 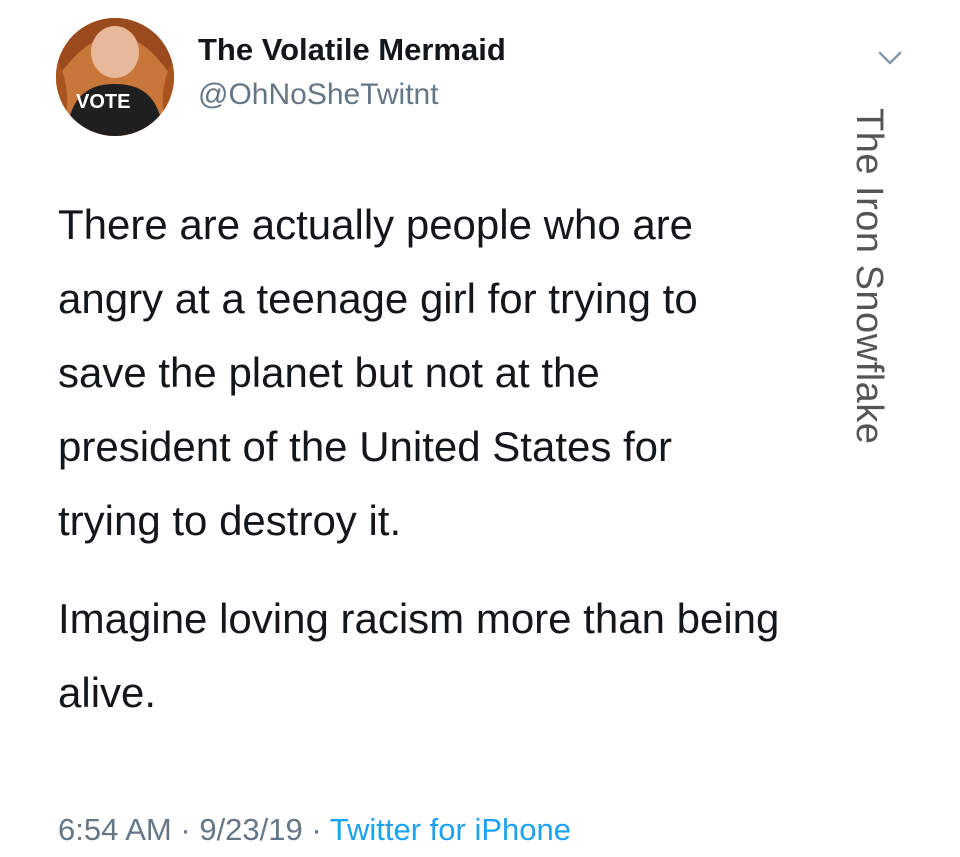 I want to click on tweet-line: angry at a teenage girl for trying to, so click(x=378, y=298).